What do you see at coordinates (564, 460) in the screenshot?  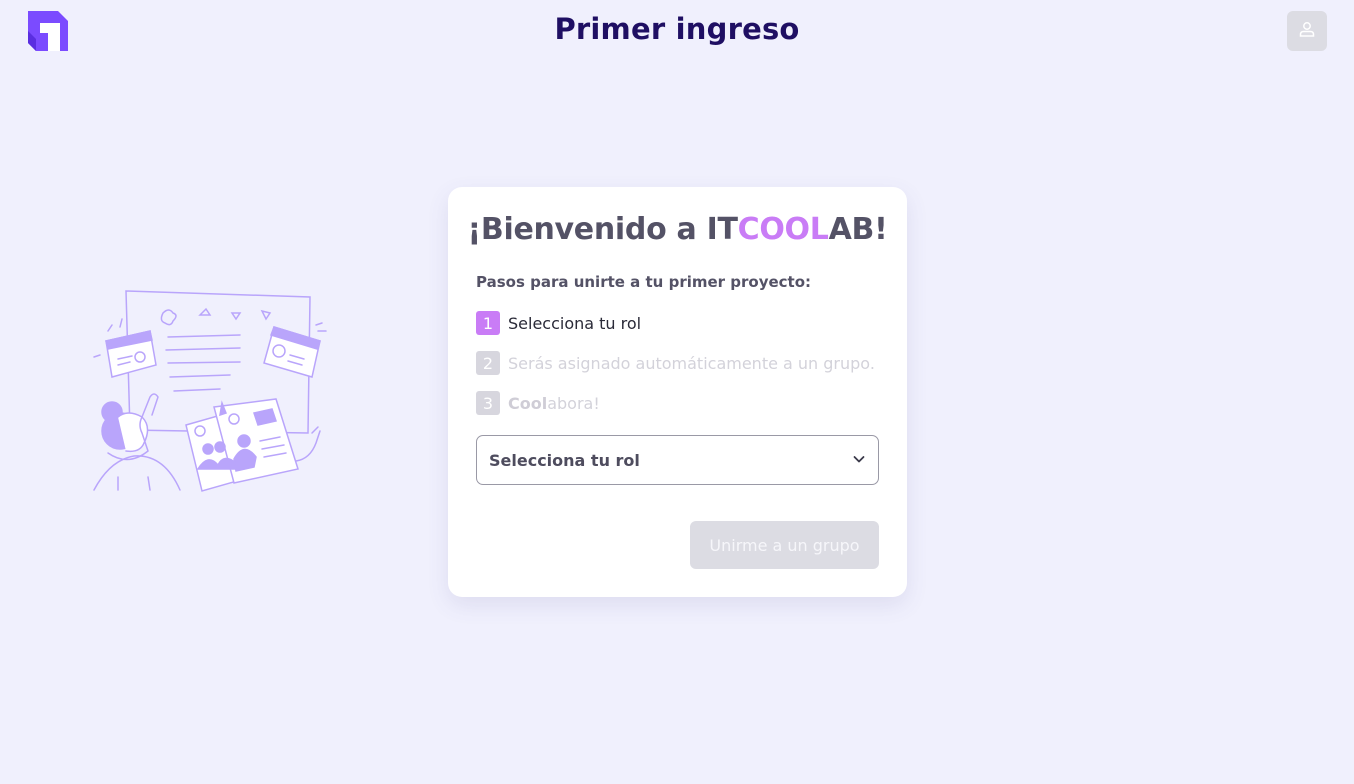 I see `role-select-value: Selecciona tu rol` at bounding box center [564, 460].